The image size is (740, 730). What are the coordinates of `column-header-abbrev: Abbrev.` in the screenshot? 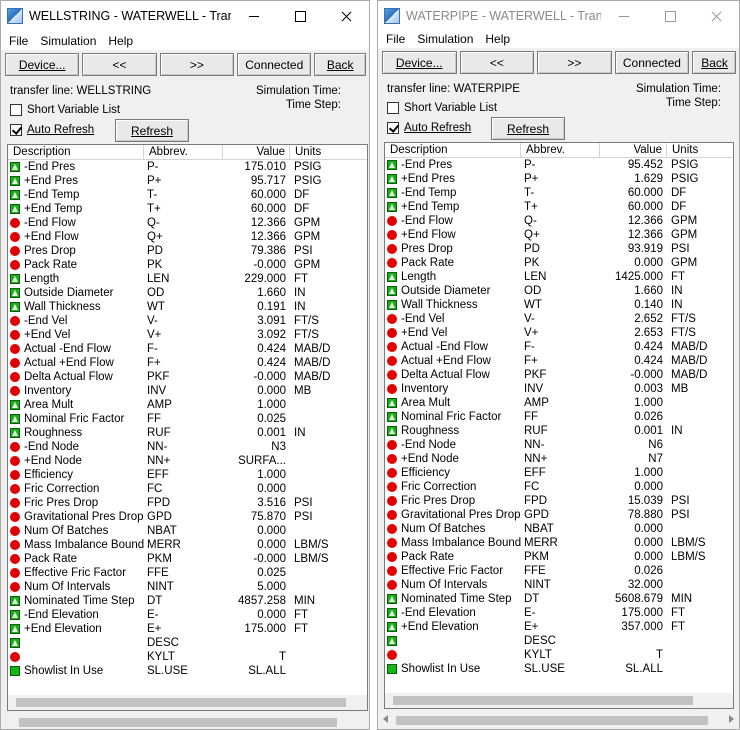 It's located at (183, 152).